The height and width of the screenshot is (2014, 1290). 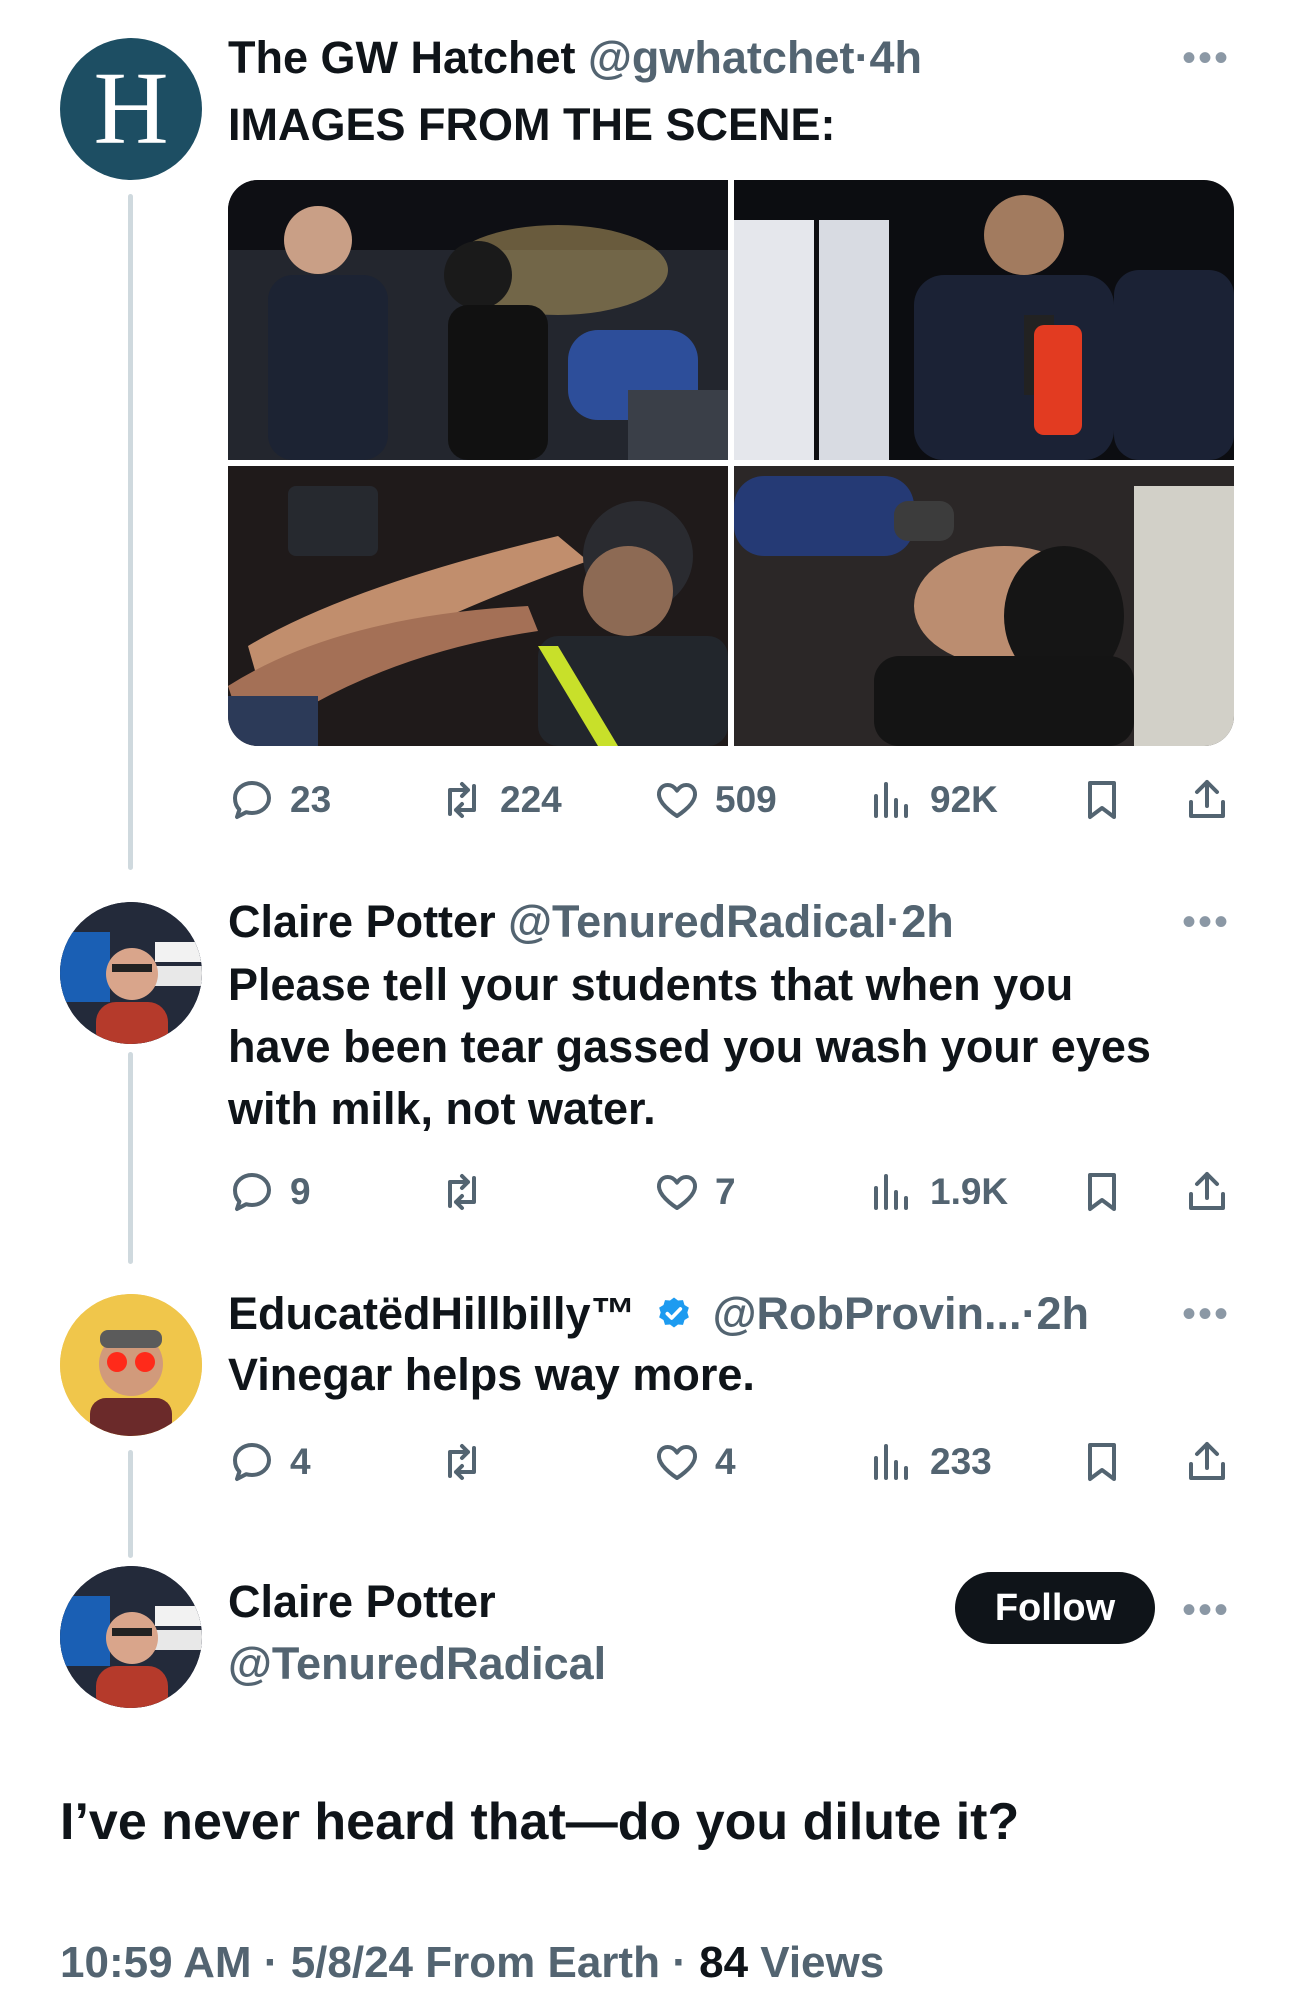 What do you see at coordinates (362, 1602) in the screenshot?
I see `main-author-name: Claire Potter` at bounding box center [362, 1602].